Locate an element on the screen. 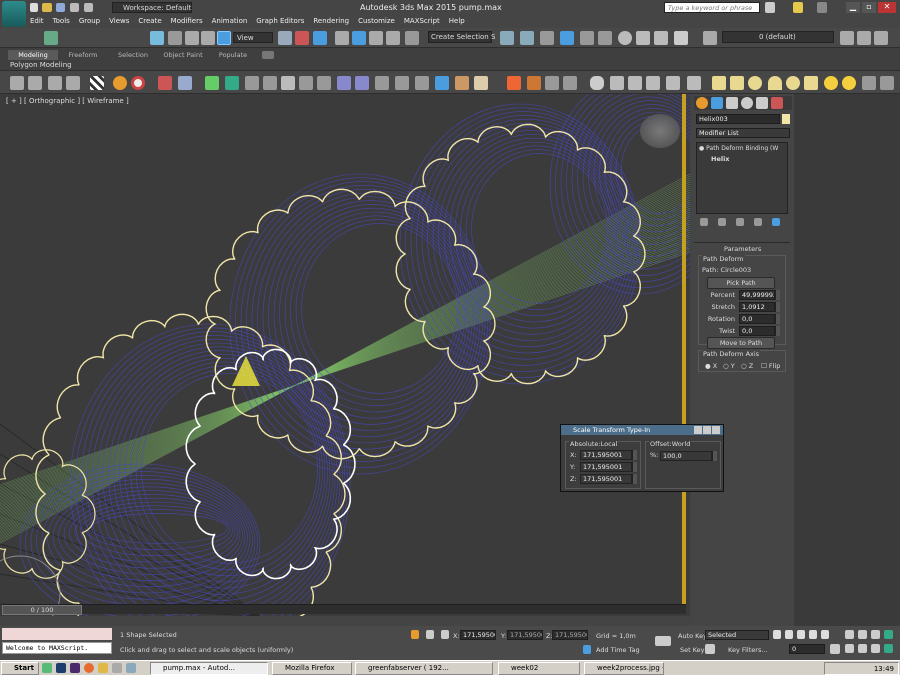 Image resolution: width=900 pixels, height=675 pixels. axis-radio-x: ● X is located at coordinates (711, 366).